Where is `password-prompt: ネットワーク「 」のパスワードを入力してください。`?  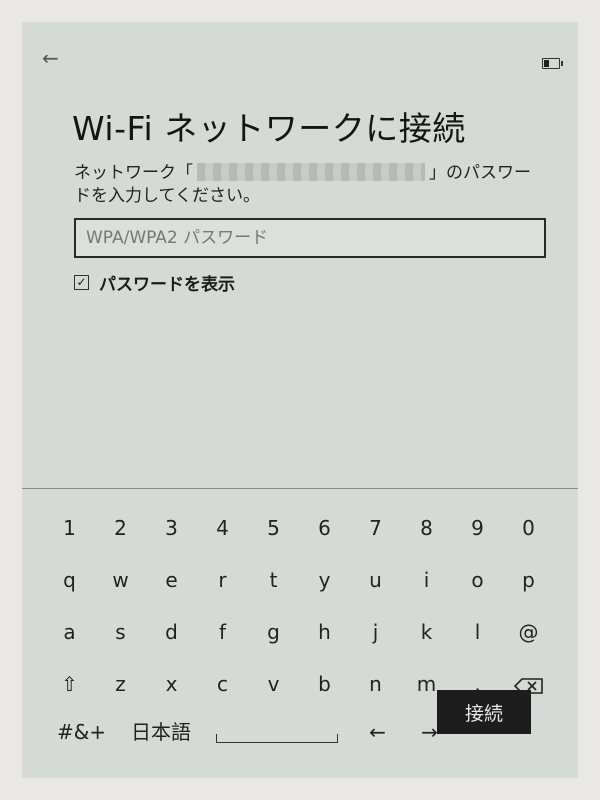 password-prompt: ネットワーク「 」のパスワードを入力してください。 is located at coordinates (304, 185).